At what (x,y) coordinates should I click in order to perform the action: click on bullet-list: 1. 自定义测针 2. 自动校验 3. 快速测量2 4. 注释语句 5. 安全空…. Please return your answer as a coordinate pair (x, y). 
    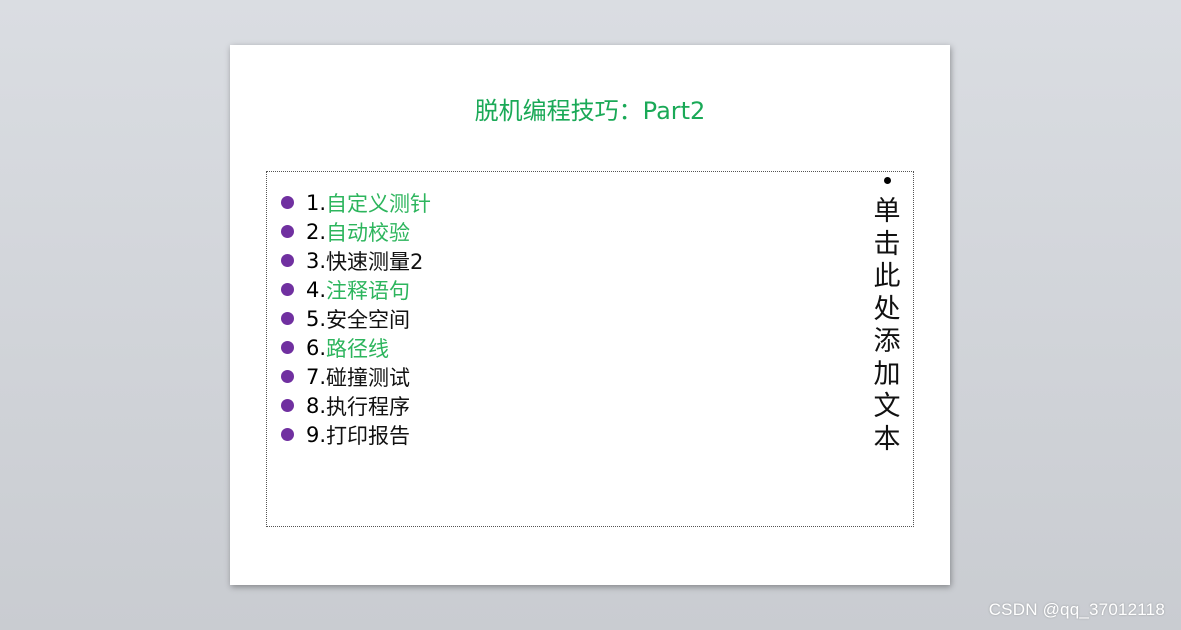
    Looking at the image, I should click on (356, 318).